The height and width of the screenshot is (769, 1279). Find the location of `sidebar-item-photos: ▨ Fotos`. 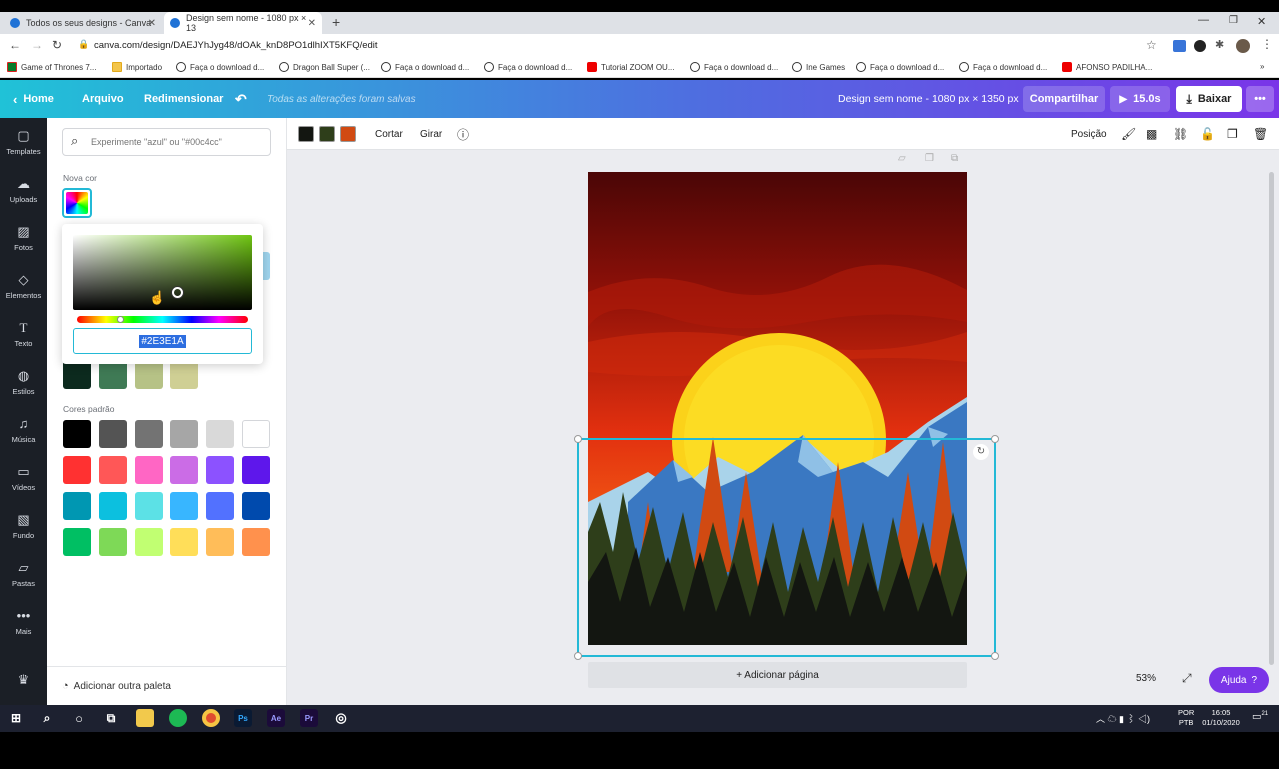

sidebar-item-photos: ▨ Fotos is located at coordinates (23, 238).